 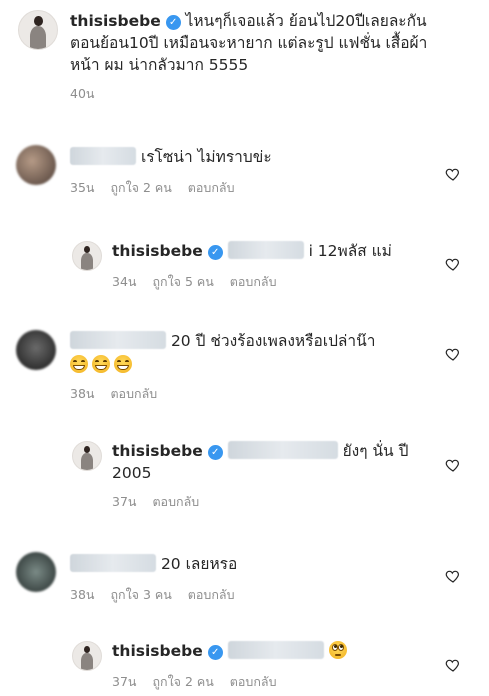 What do you see at coordinates (272, 666) in the screenshot?
I see `reply-3: thisisbebe ✓ 37น ถูกใจ 2 คน ตอบกลับ` at bounding box center [272, 666].